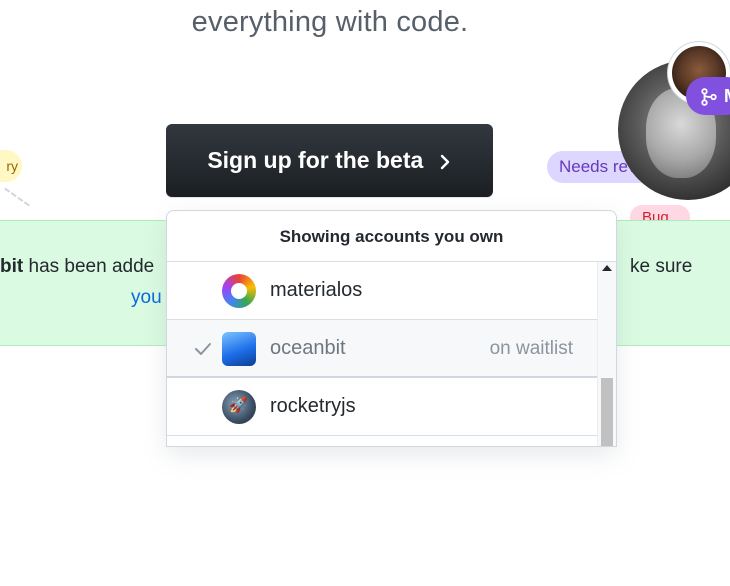  What do you see at coordinates (382, 349) in the screenshot?
I see `account-item-oceanbit: oceanbit on waitlist` at bounding box center [382, 349].